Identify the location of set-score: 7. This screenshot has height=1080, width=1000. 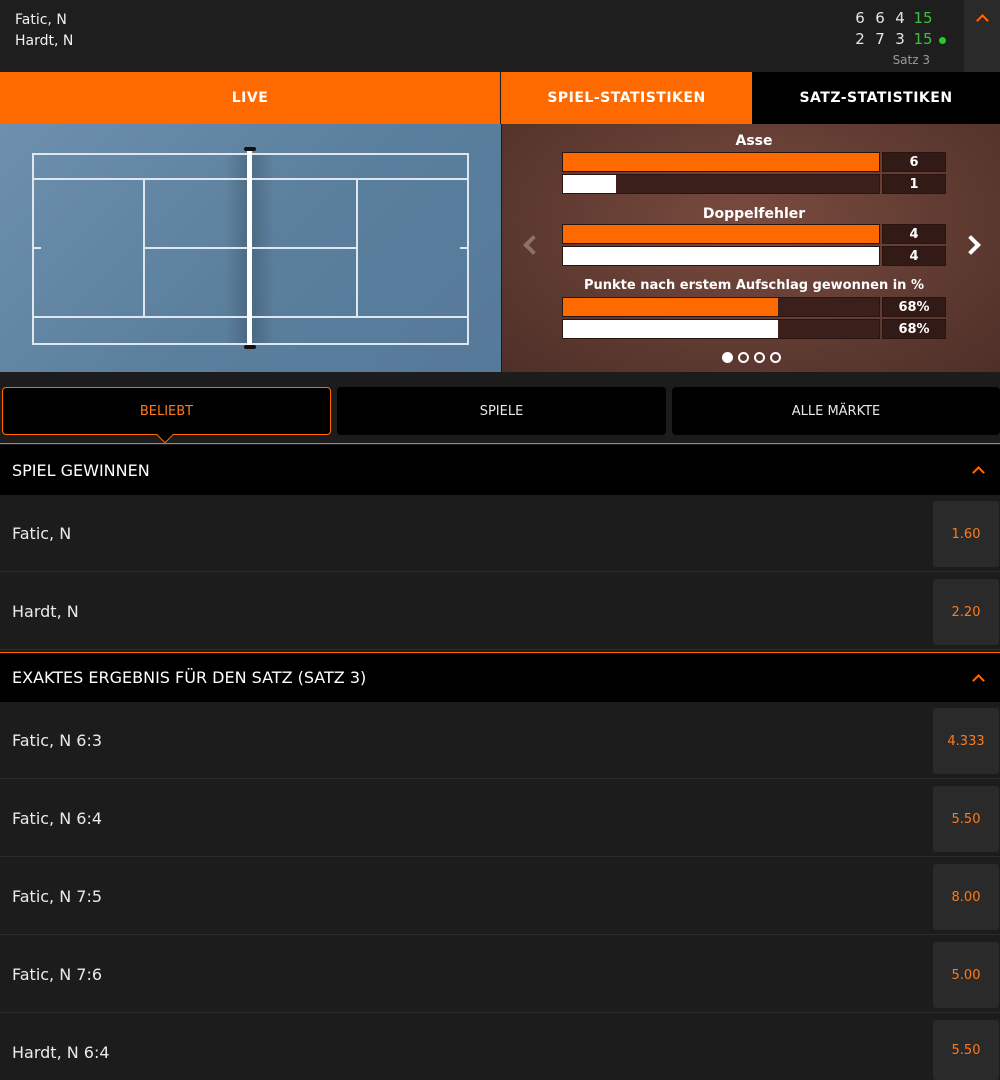
(880, 39).